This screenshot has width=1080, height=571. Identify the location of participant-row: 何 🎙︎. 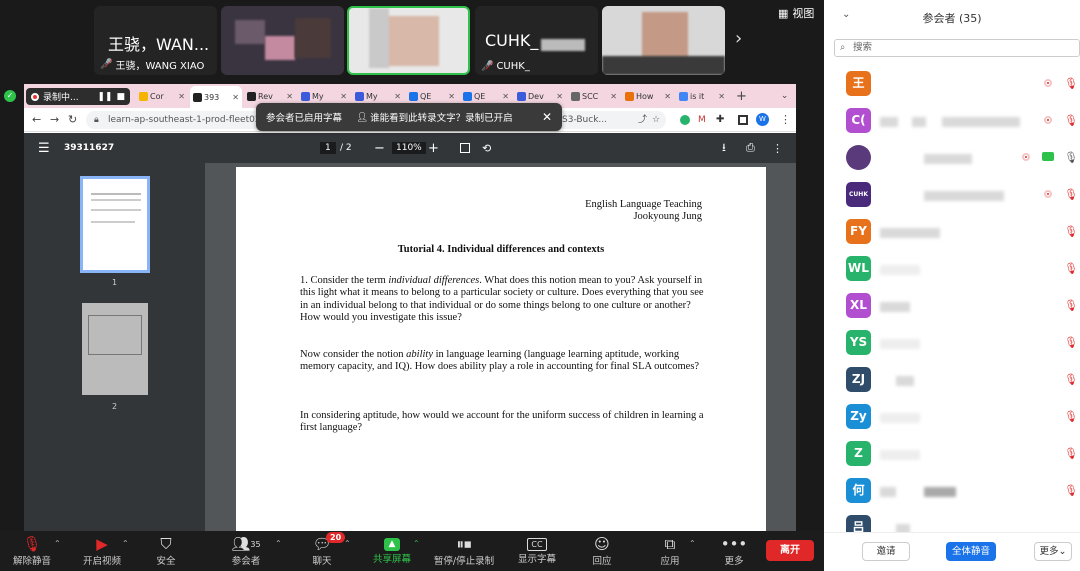
(952, 491).